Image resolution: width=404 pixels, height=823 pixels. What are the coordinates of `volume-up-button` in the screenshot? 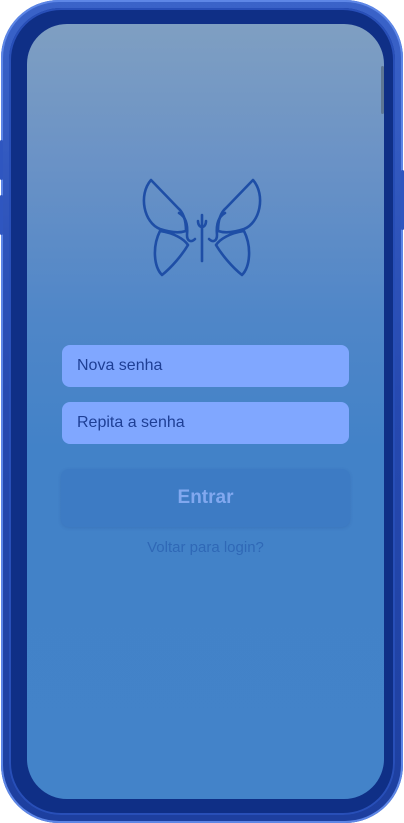 It's located at (1, 160).